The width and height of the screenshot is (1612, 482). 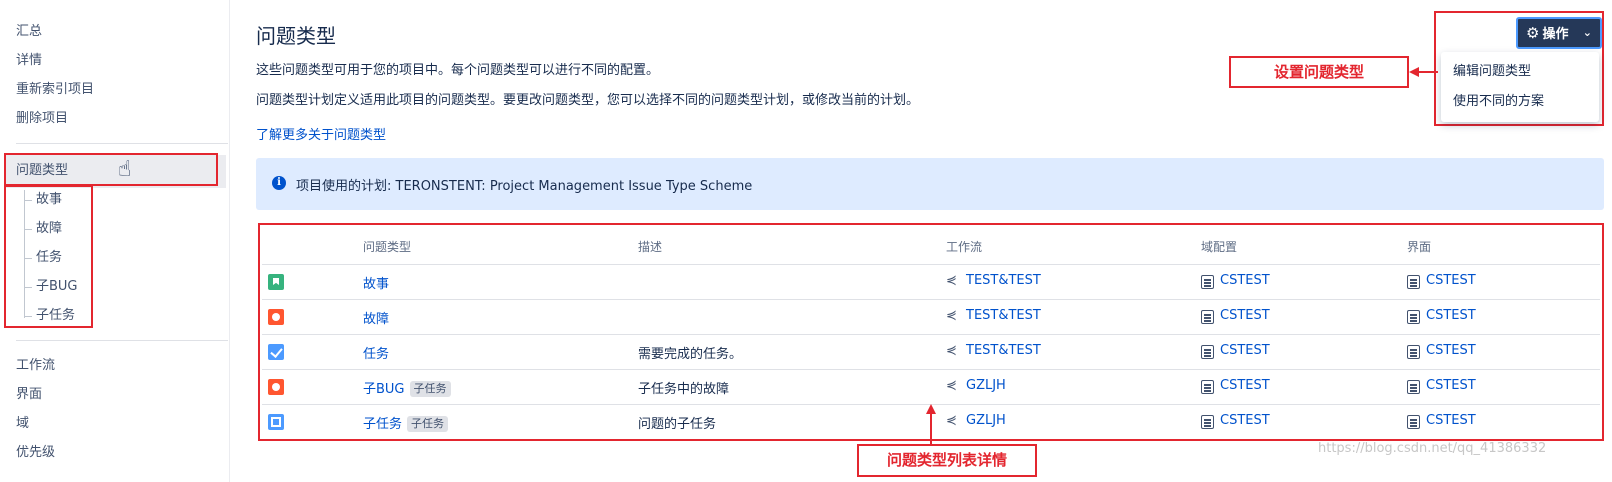 I want to click on highlight-box-subitems, so click(x=48, y=256).